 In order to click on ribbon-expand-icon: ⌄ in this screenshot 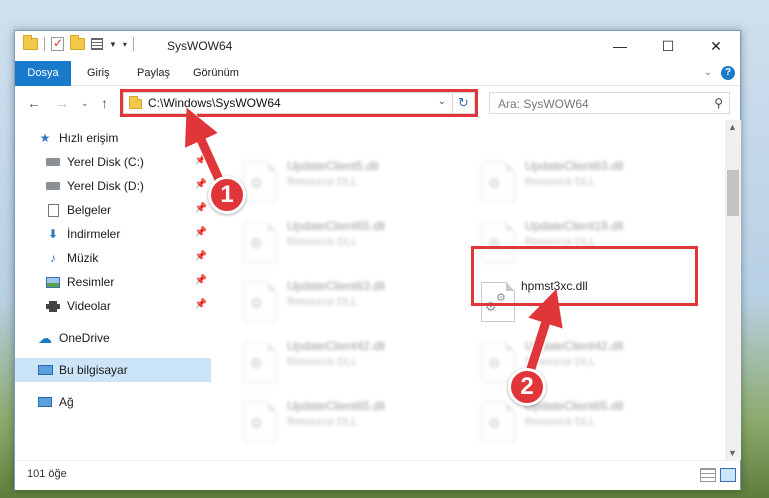, I will do `click(708, 72)`.